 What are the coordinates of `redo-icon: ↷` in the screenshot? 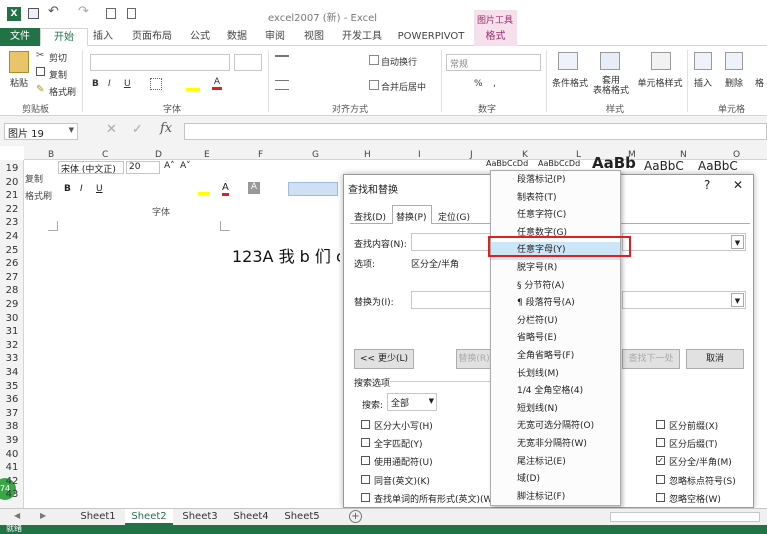 It's located at (83, 11).